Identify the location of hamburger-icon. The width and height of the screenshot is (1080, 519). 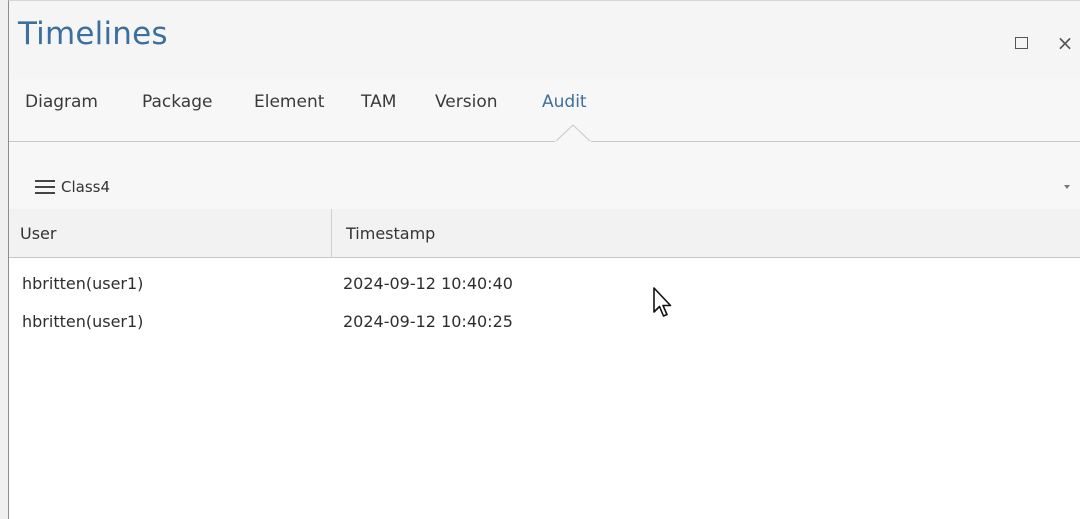
(45, 187).